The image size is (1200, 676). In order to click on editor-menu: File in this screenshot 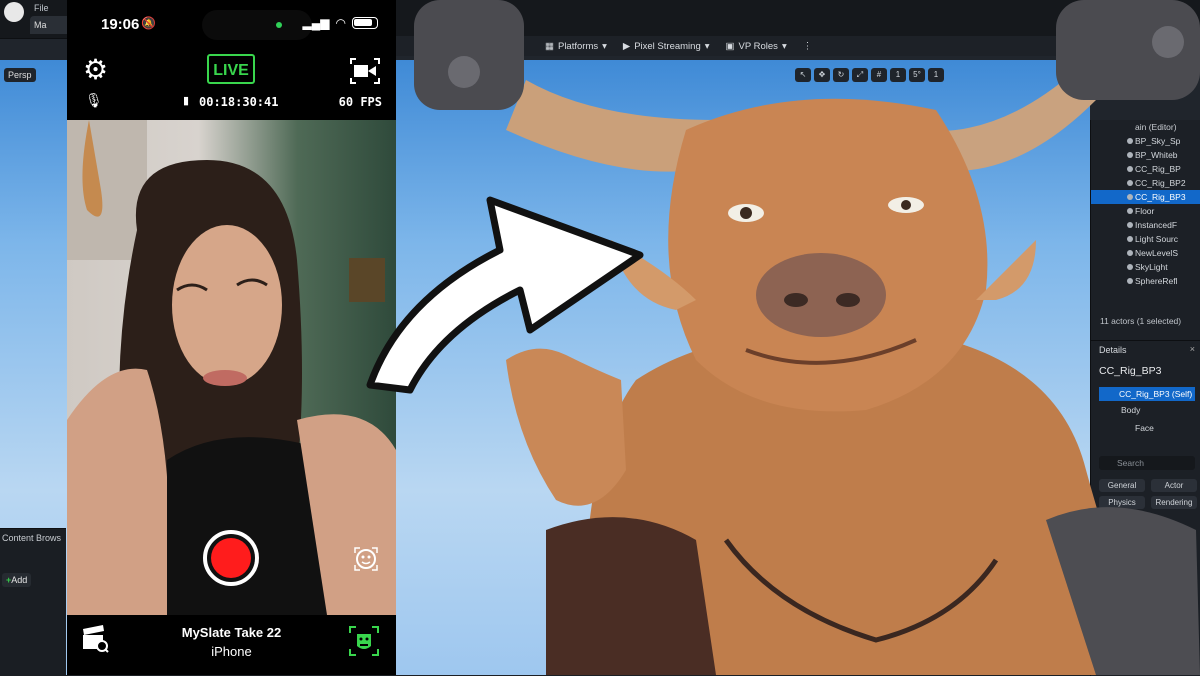, I will do `click(24, 8)`.